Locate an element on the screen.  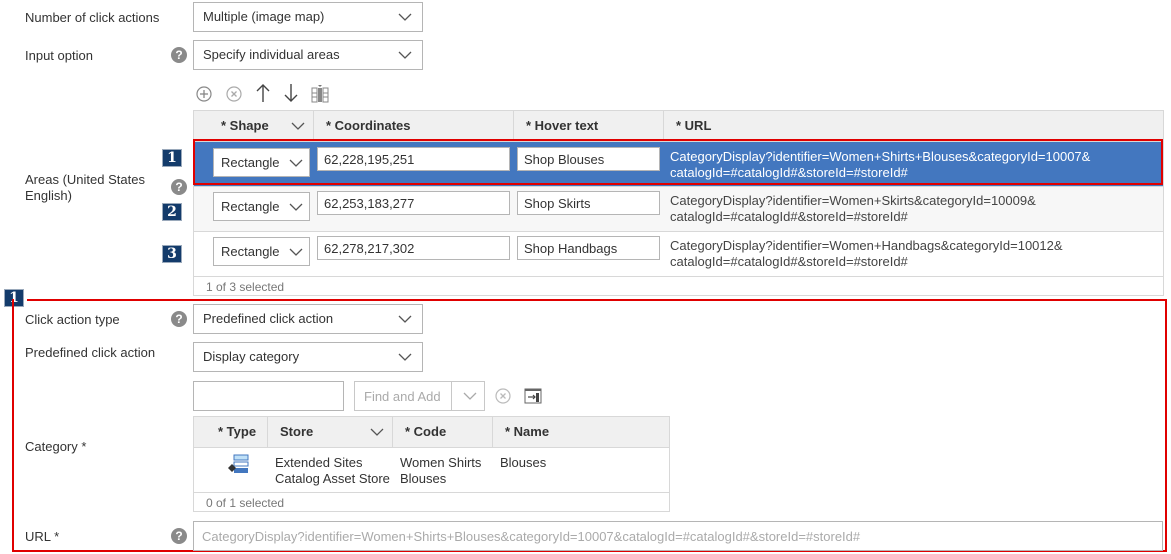
click-action-type-select: Predefined click action is located at coordinates (308, 319).